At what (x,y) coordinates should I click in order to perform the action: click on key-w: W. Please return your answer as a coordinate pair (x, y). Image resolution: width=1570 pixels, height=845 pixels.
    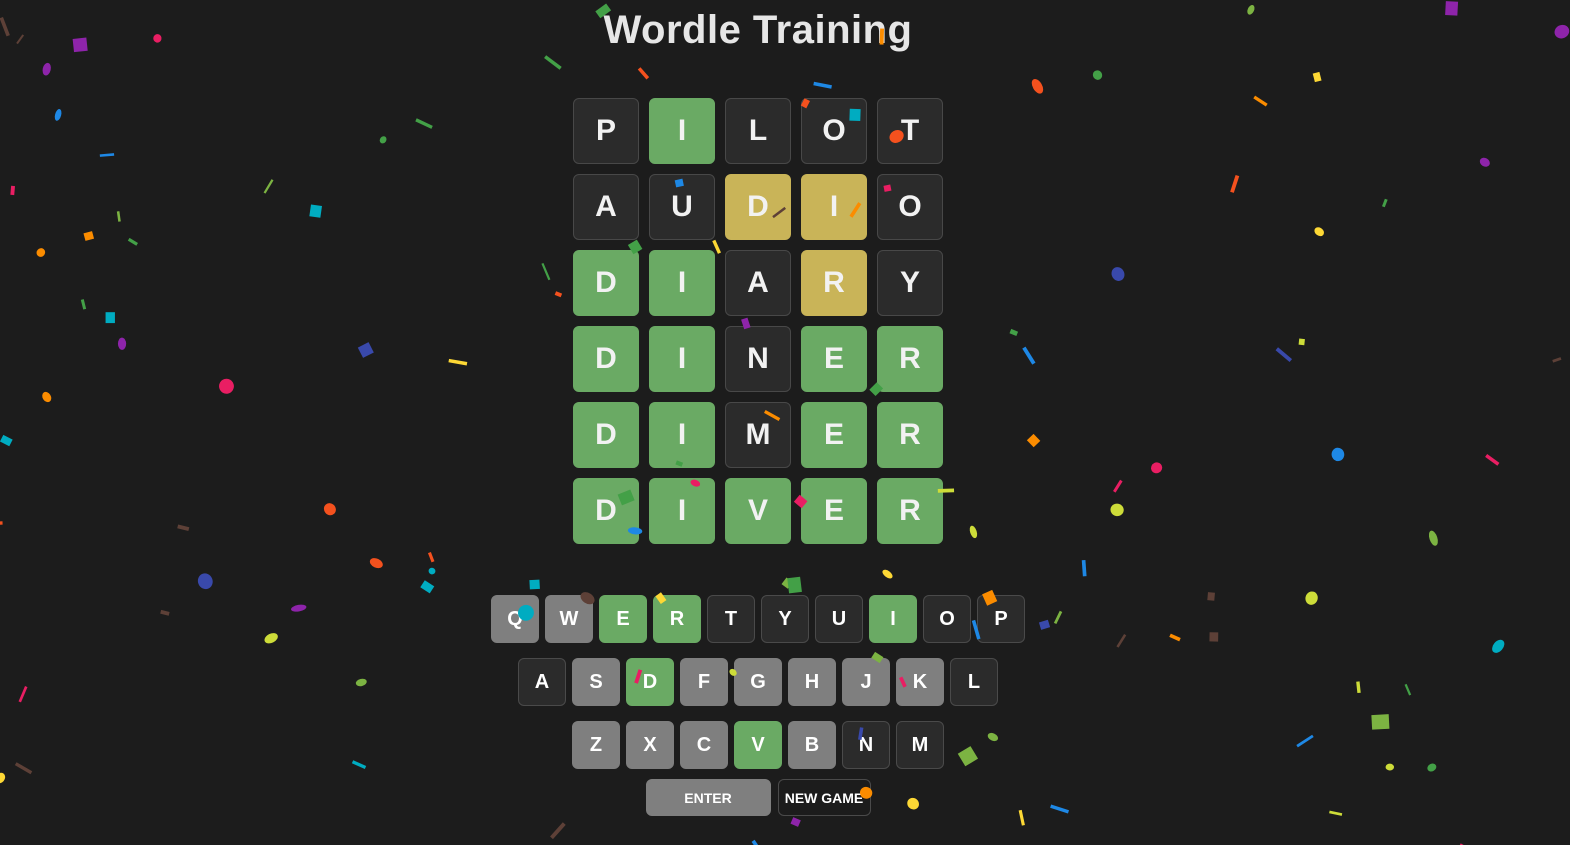
    Looking at the image, I should click on (569, 619).